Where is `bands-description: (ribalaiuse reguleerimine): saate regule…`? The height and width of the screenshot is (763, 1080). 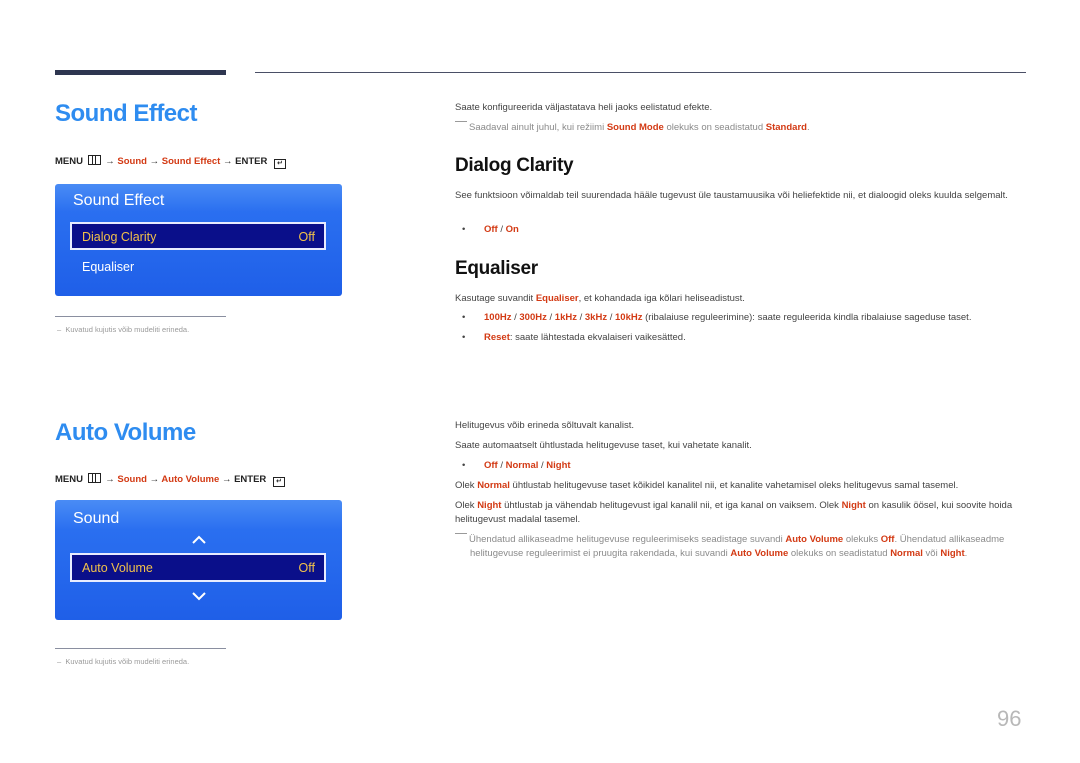
bands-description: (ribalaiuse reguleerimine): saate regule… is located at coordinates (807, 317).